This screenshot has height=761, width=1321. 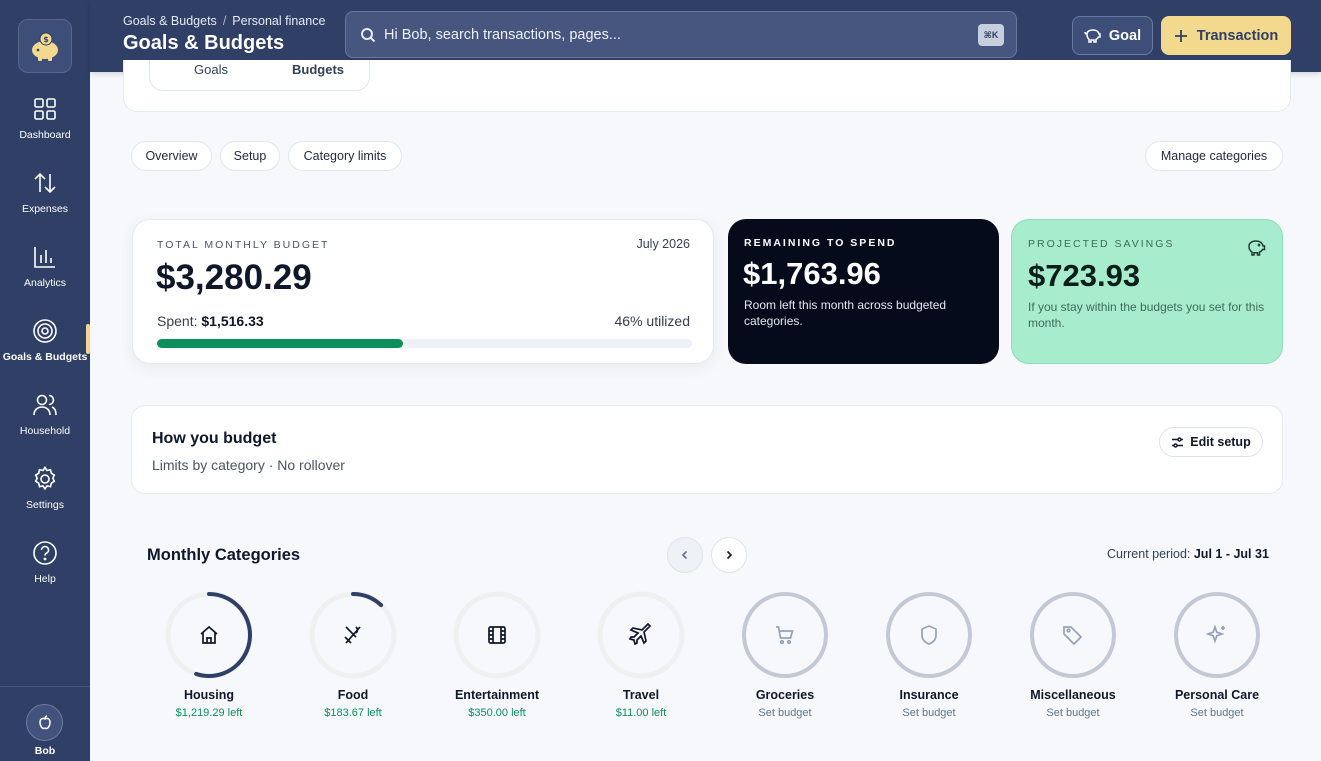 What do you see at coordinates (663, 244) in the screenshot?
I see `budget-month: July 2026` at bounding box center [663, 244].